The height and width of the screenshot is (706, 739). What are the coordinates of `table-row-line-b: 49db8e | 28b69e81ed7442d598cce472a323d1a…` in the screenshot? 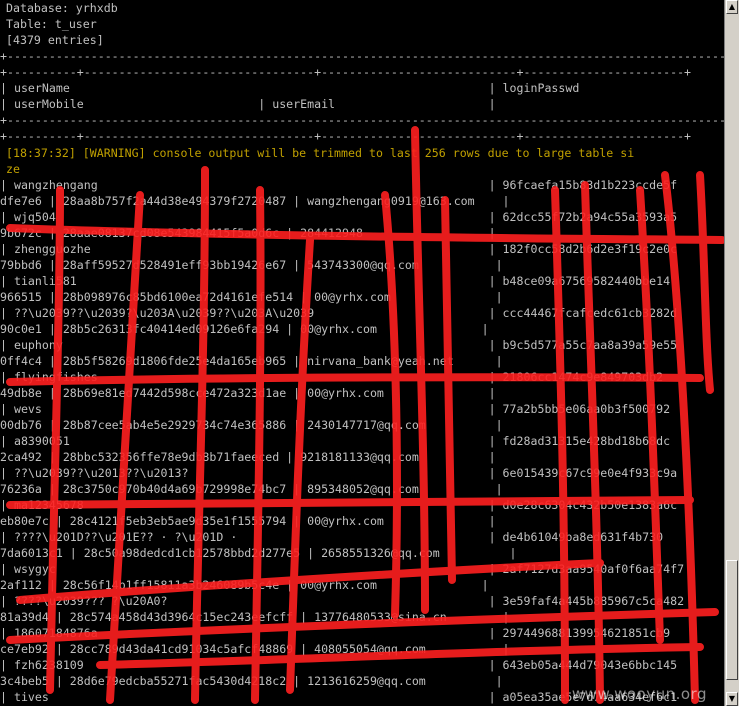 It's located at (248, 393).